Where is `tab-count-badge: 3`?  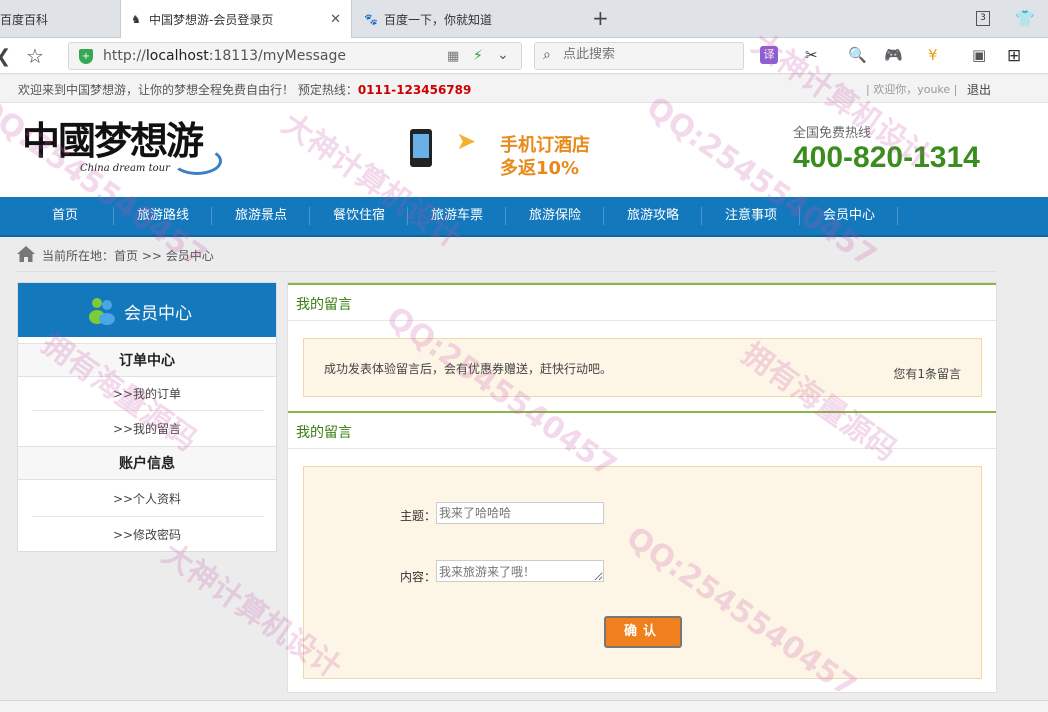 tab-count-badge: 3 is located at coordinates (983, 18).